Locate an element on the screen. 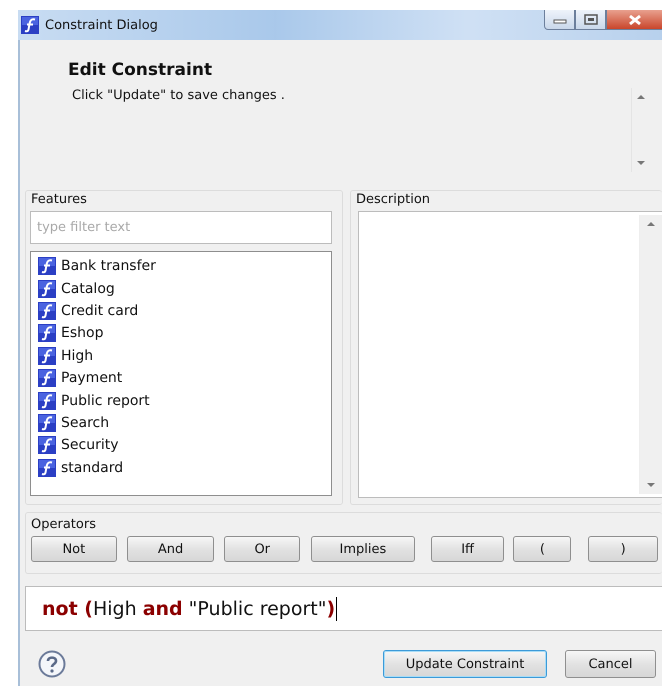 The height and width of the screenshot is (686, 662). feature-item: Search is located at coordinates (85, 423).